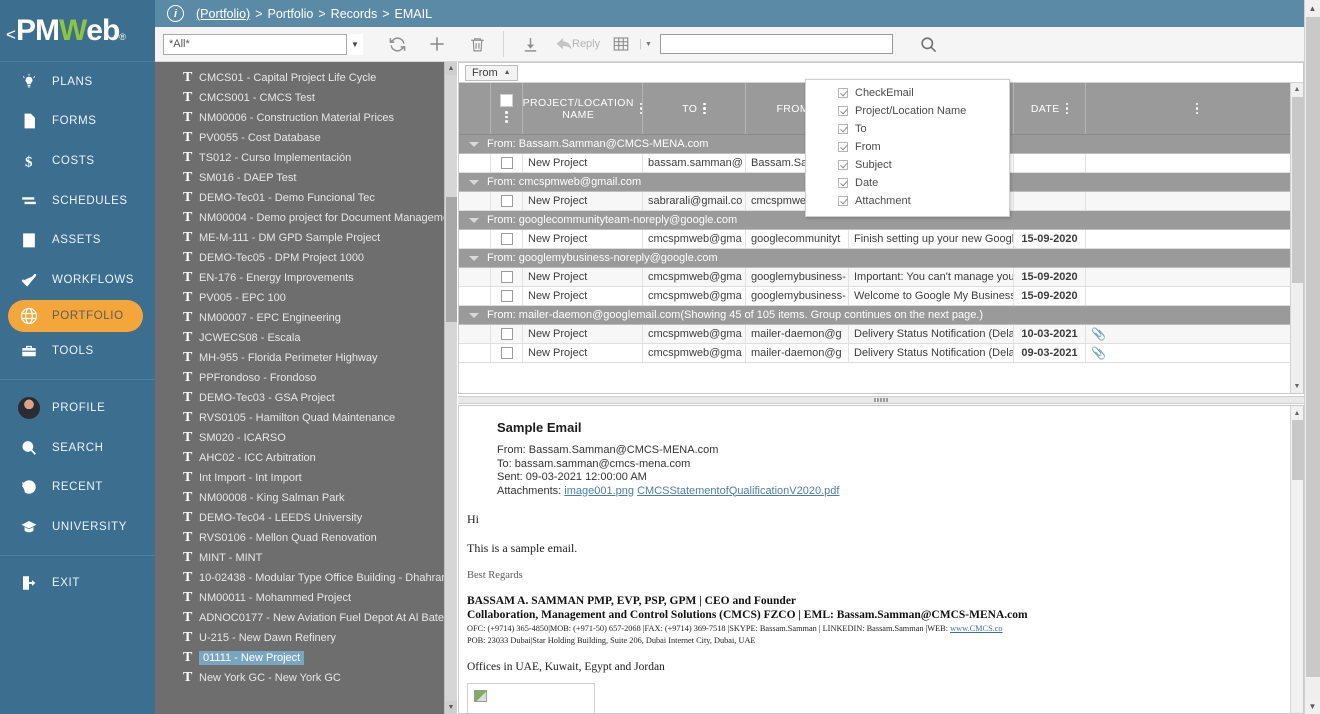  What do you see at coordinates (291, 14) in the screenshot?
I see `breadcrumb-portfolio: Portfolio` at bounding box center [291, 14].